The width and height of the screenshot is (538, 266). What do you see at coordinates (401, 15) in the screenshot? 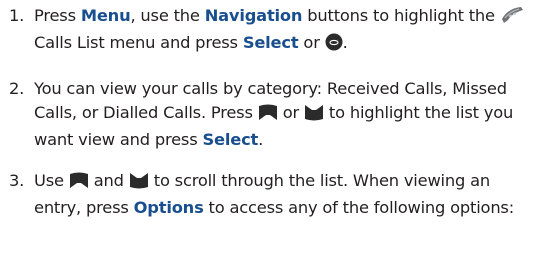
I see `step-text: buttons to highlight the` at bounding box center [401, 15].